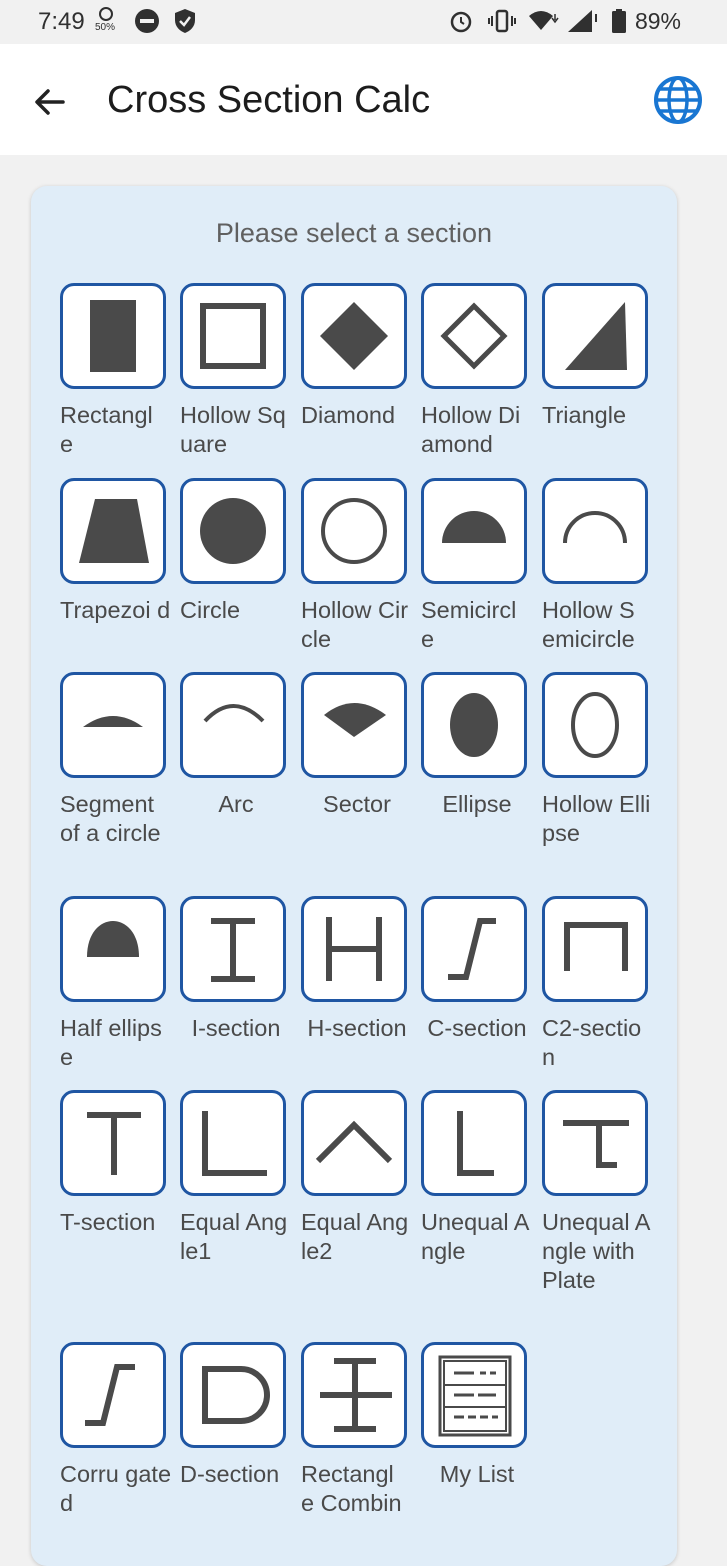  What do you see at coordinates (113, 984) in the screenshot?
I see `tile-half-ellipse: Half ellipse` at bounding box center [113, 984].